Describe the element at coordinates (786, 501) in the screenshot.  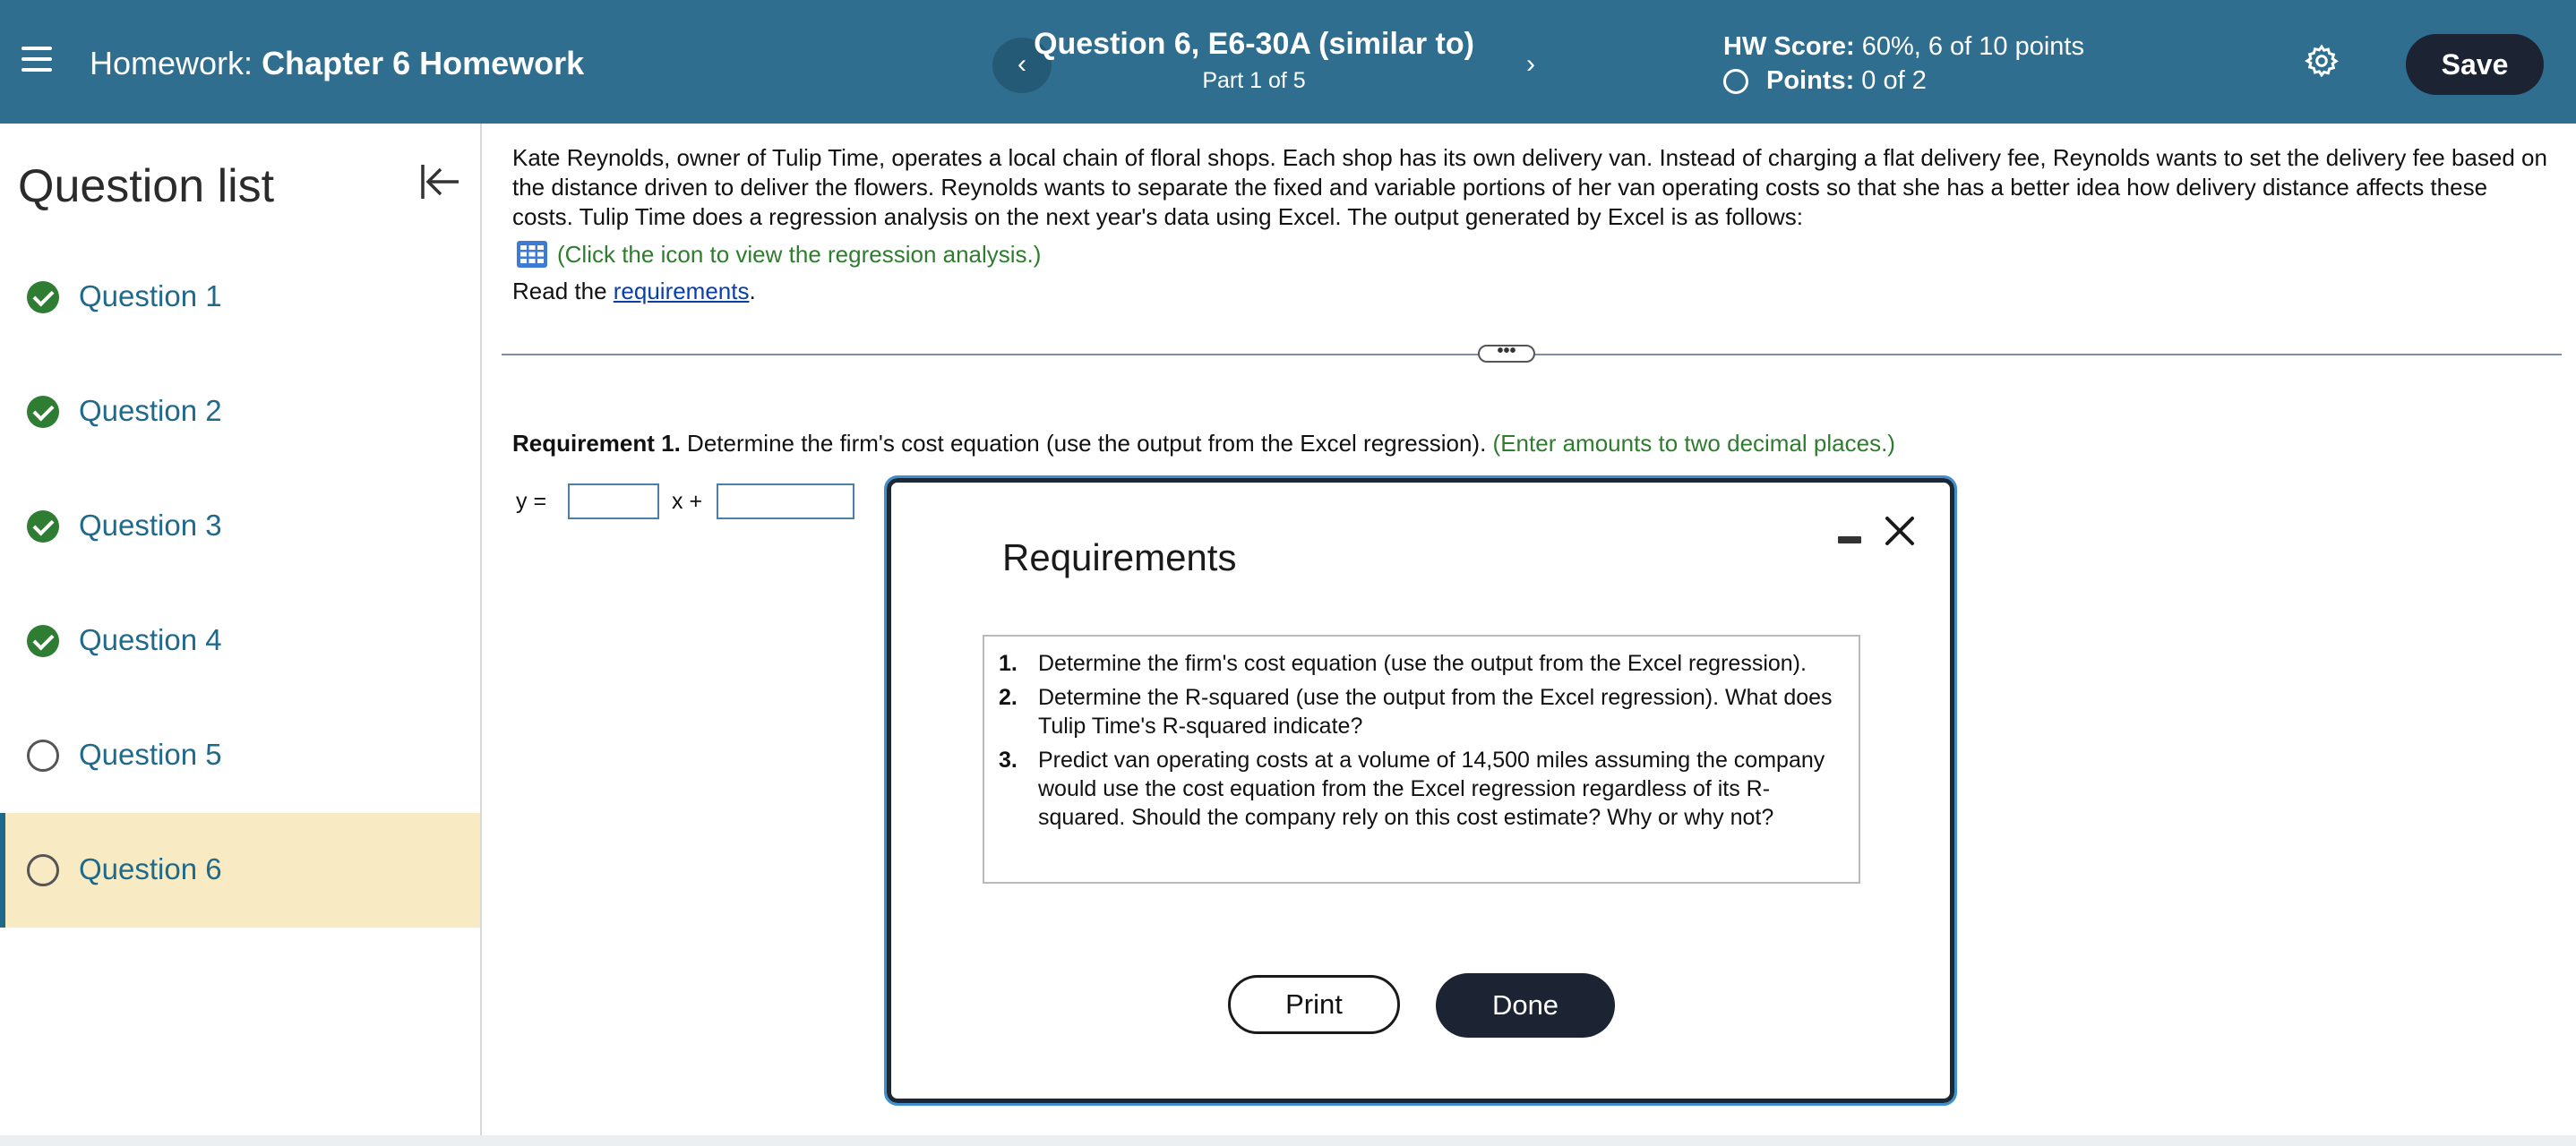
I see `fixed-cost-input` at that location.